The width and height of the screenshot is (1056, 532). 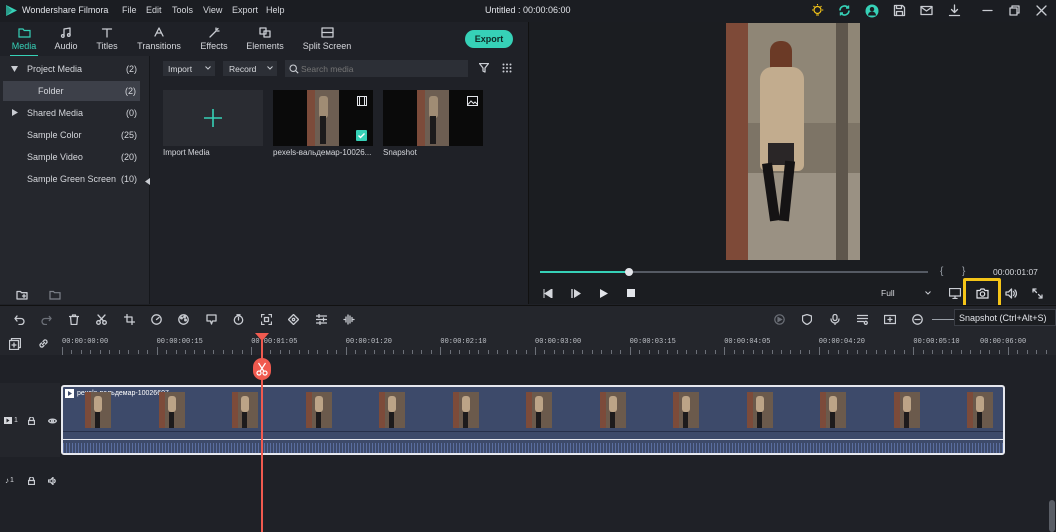 I want to click on menu-export: Export, so click(x=245, y=10).